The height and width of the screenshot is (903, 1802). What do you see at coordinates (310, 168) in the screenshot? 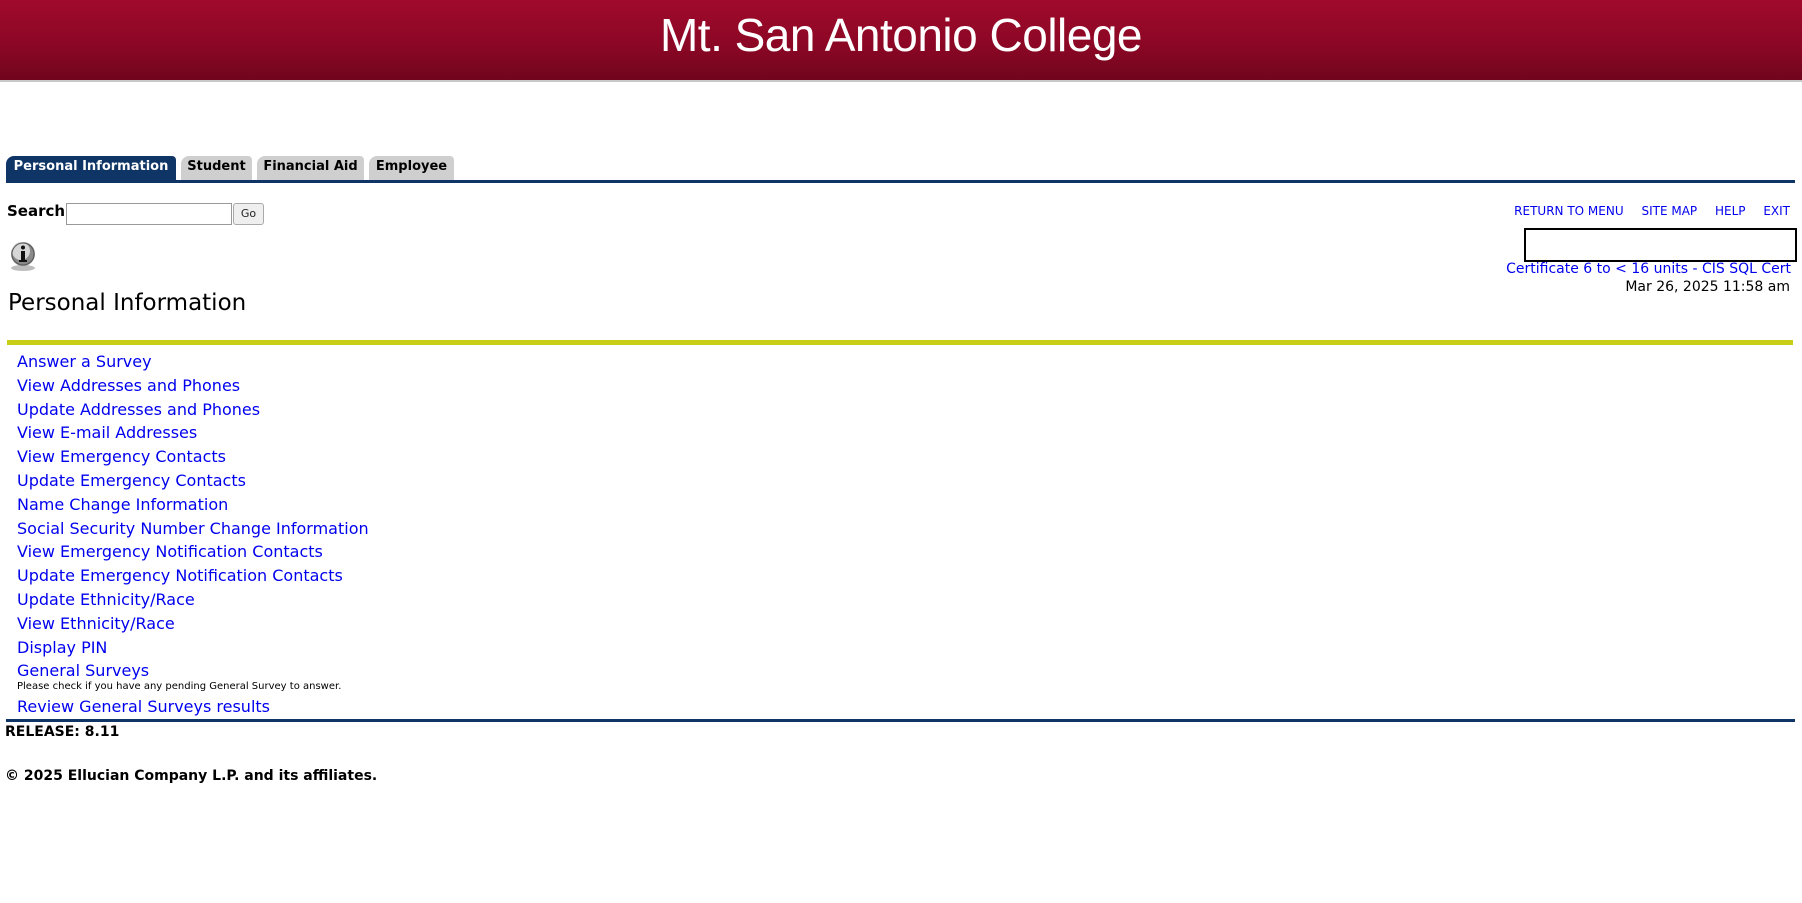
I see `tab-financial-aid: Financial Aid` at bounding box center [310, 168].